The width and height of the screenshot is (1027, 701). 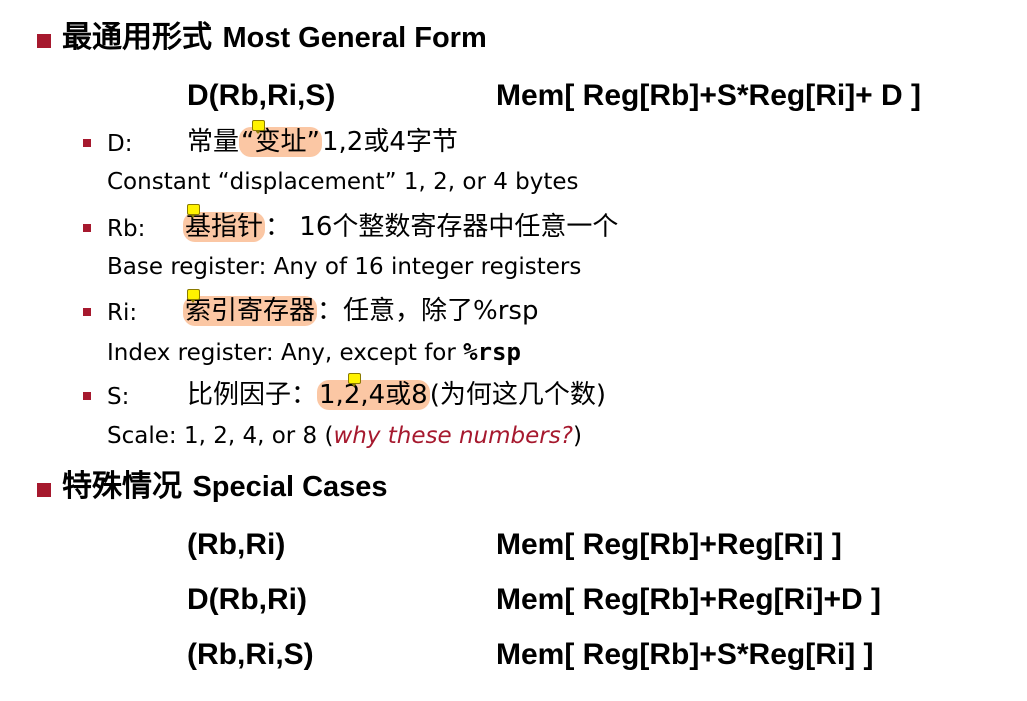 What do you see at coordinates (250, 654) in the screenshot?
I see `case-left: (Rb,Ri,S)` at bounding box center [250, 654].